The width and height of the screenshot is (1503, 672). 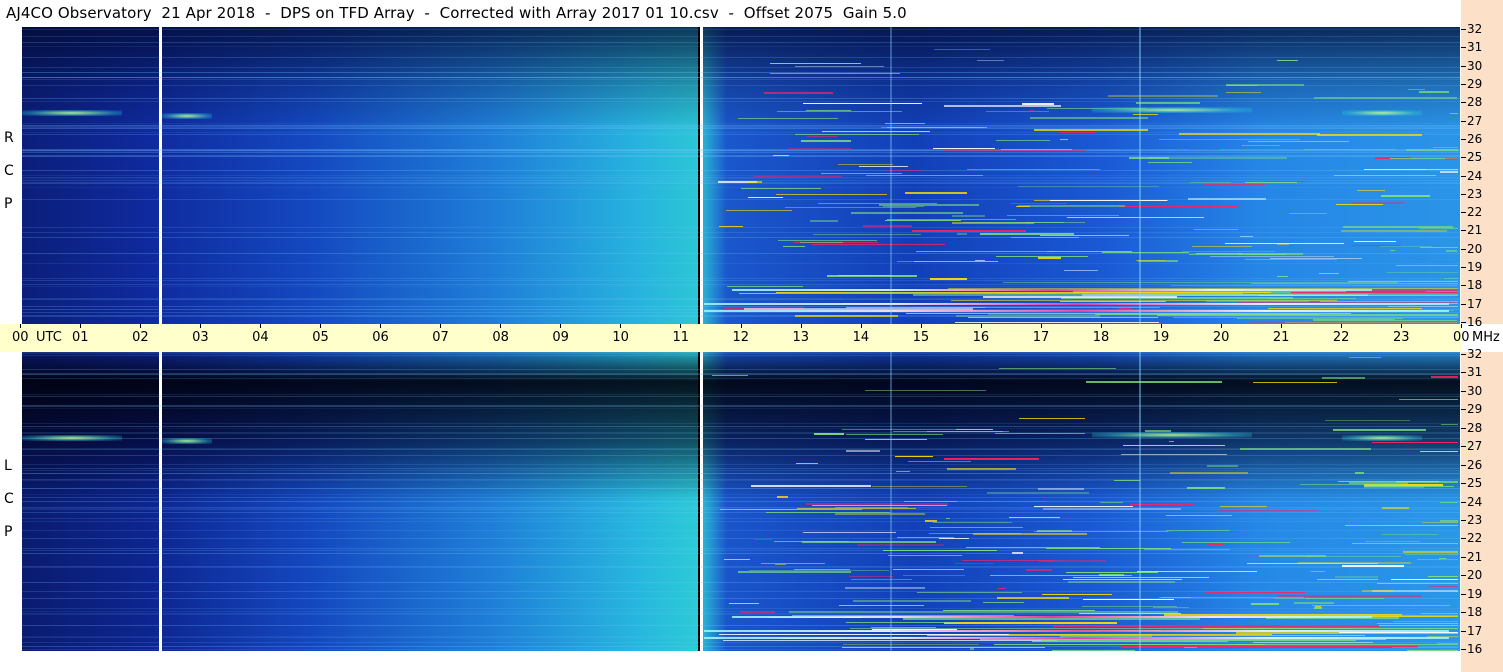 What do you see at coordinates (1482, 509) in the screenshot?
I see `lcp-frequency-axis: 32 31 30 29 28 27 26 25 24 23 22 21 20 19 18 17 16` at bounding box center [1482, 509].